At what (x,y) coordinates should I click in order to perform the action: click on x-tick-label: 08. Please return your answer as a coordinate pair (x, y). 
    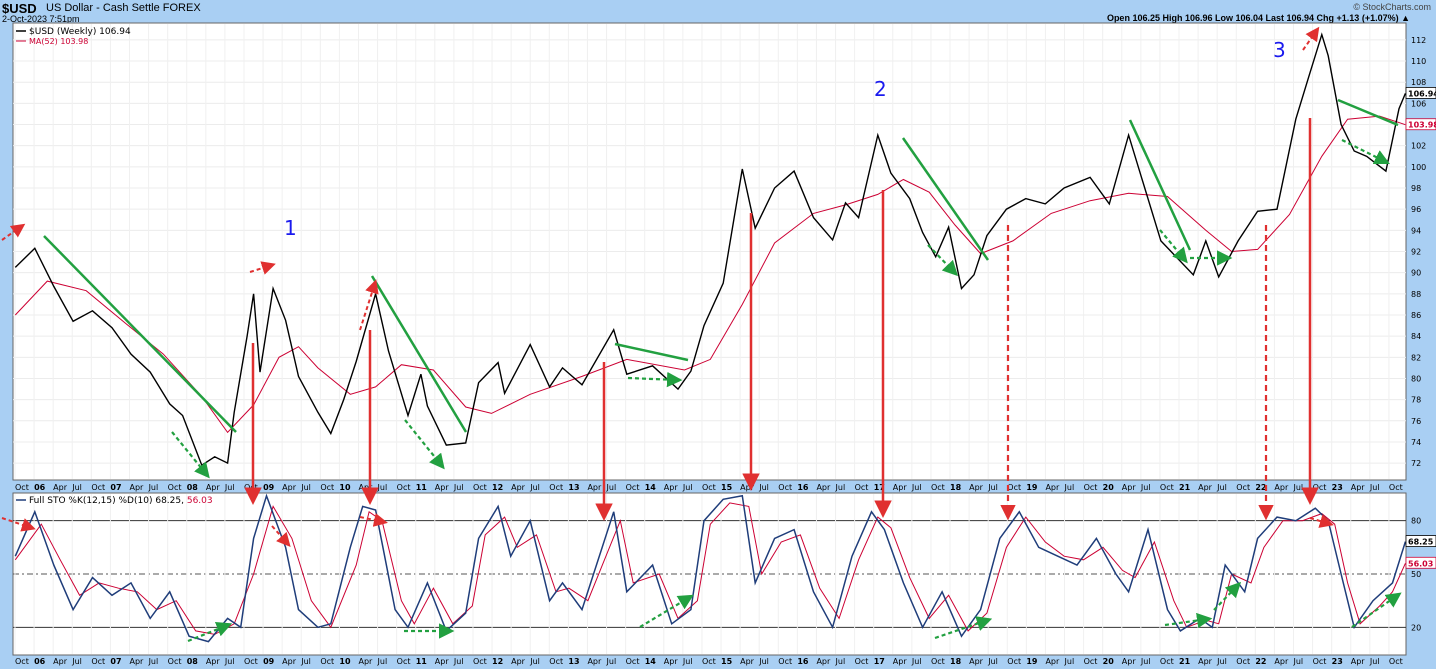
    Looking at the image, I should click on (193, 487).